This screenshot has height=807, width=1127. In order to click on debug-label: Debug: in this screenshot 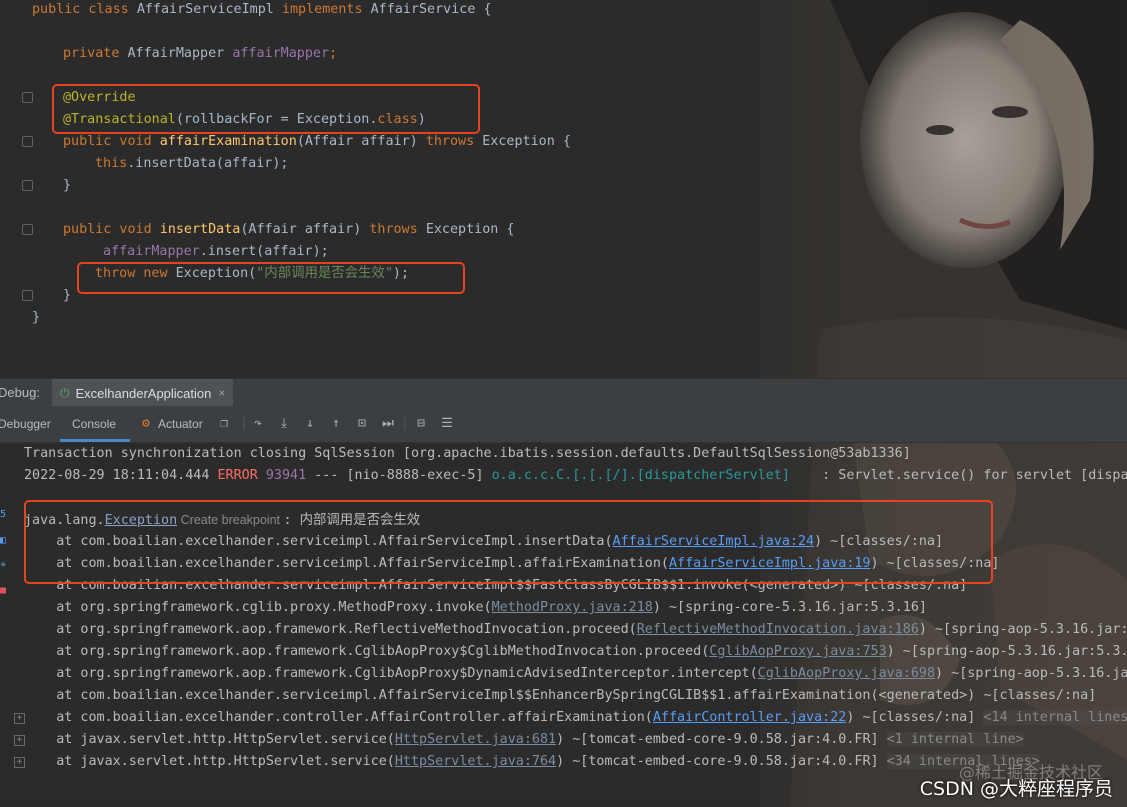, I will do `click(20, 392)`.